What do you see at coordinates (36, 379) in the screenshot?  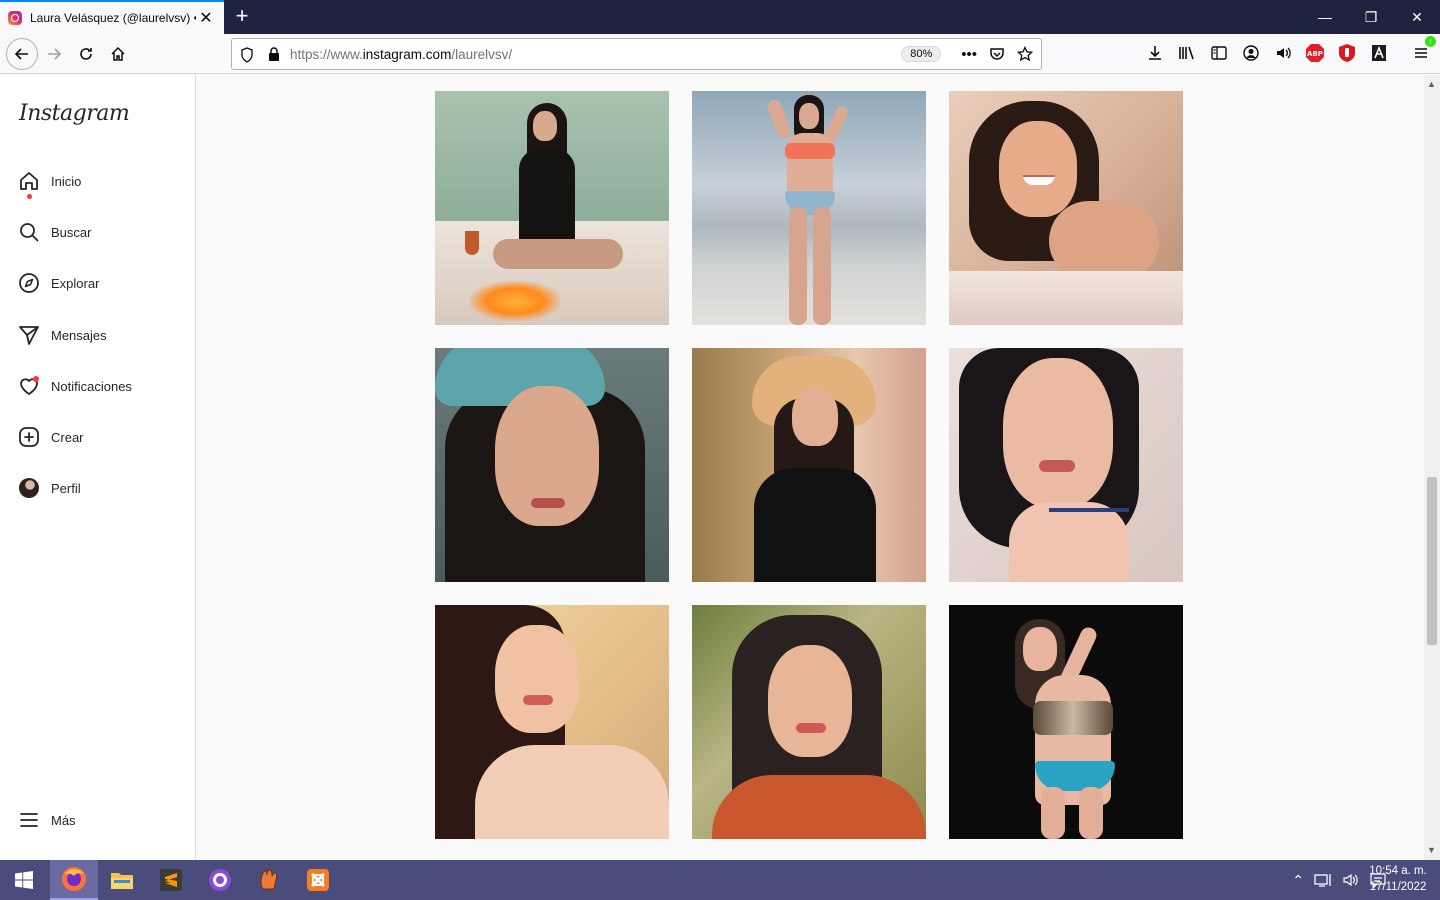 I see `notification-dot` at bounding box center [36, 379].